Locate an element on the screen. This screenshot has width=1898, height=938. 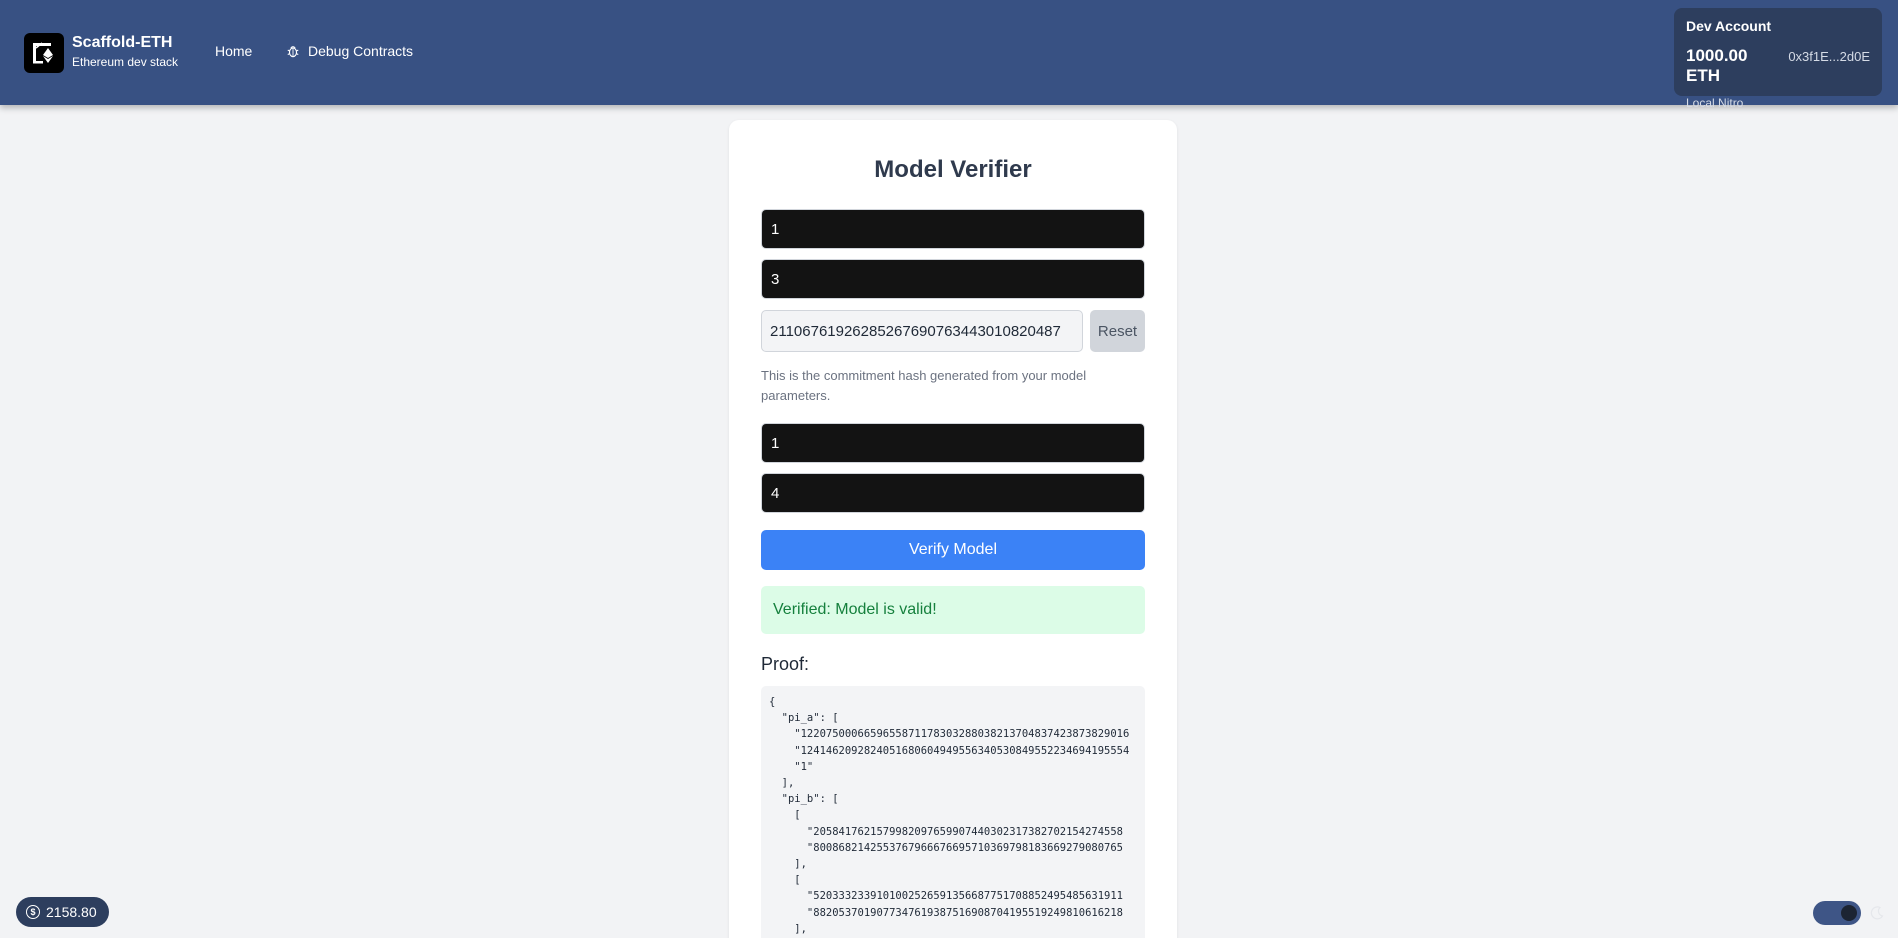
nav-debug-contracts-link: Debug Contracts is located at coordinates (349, 51).